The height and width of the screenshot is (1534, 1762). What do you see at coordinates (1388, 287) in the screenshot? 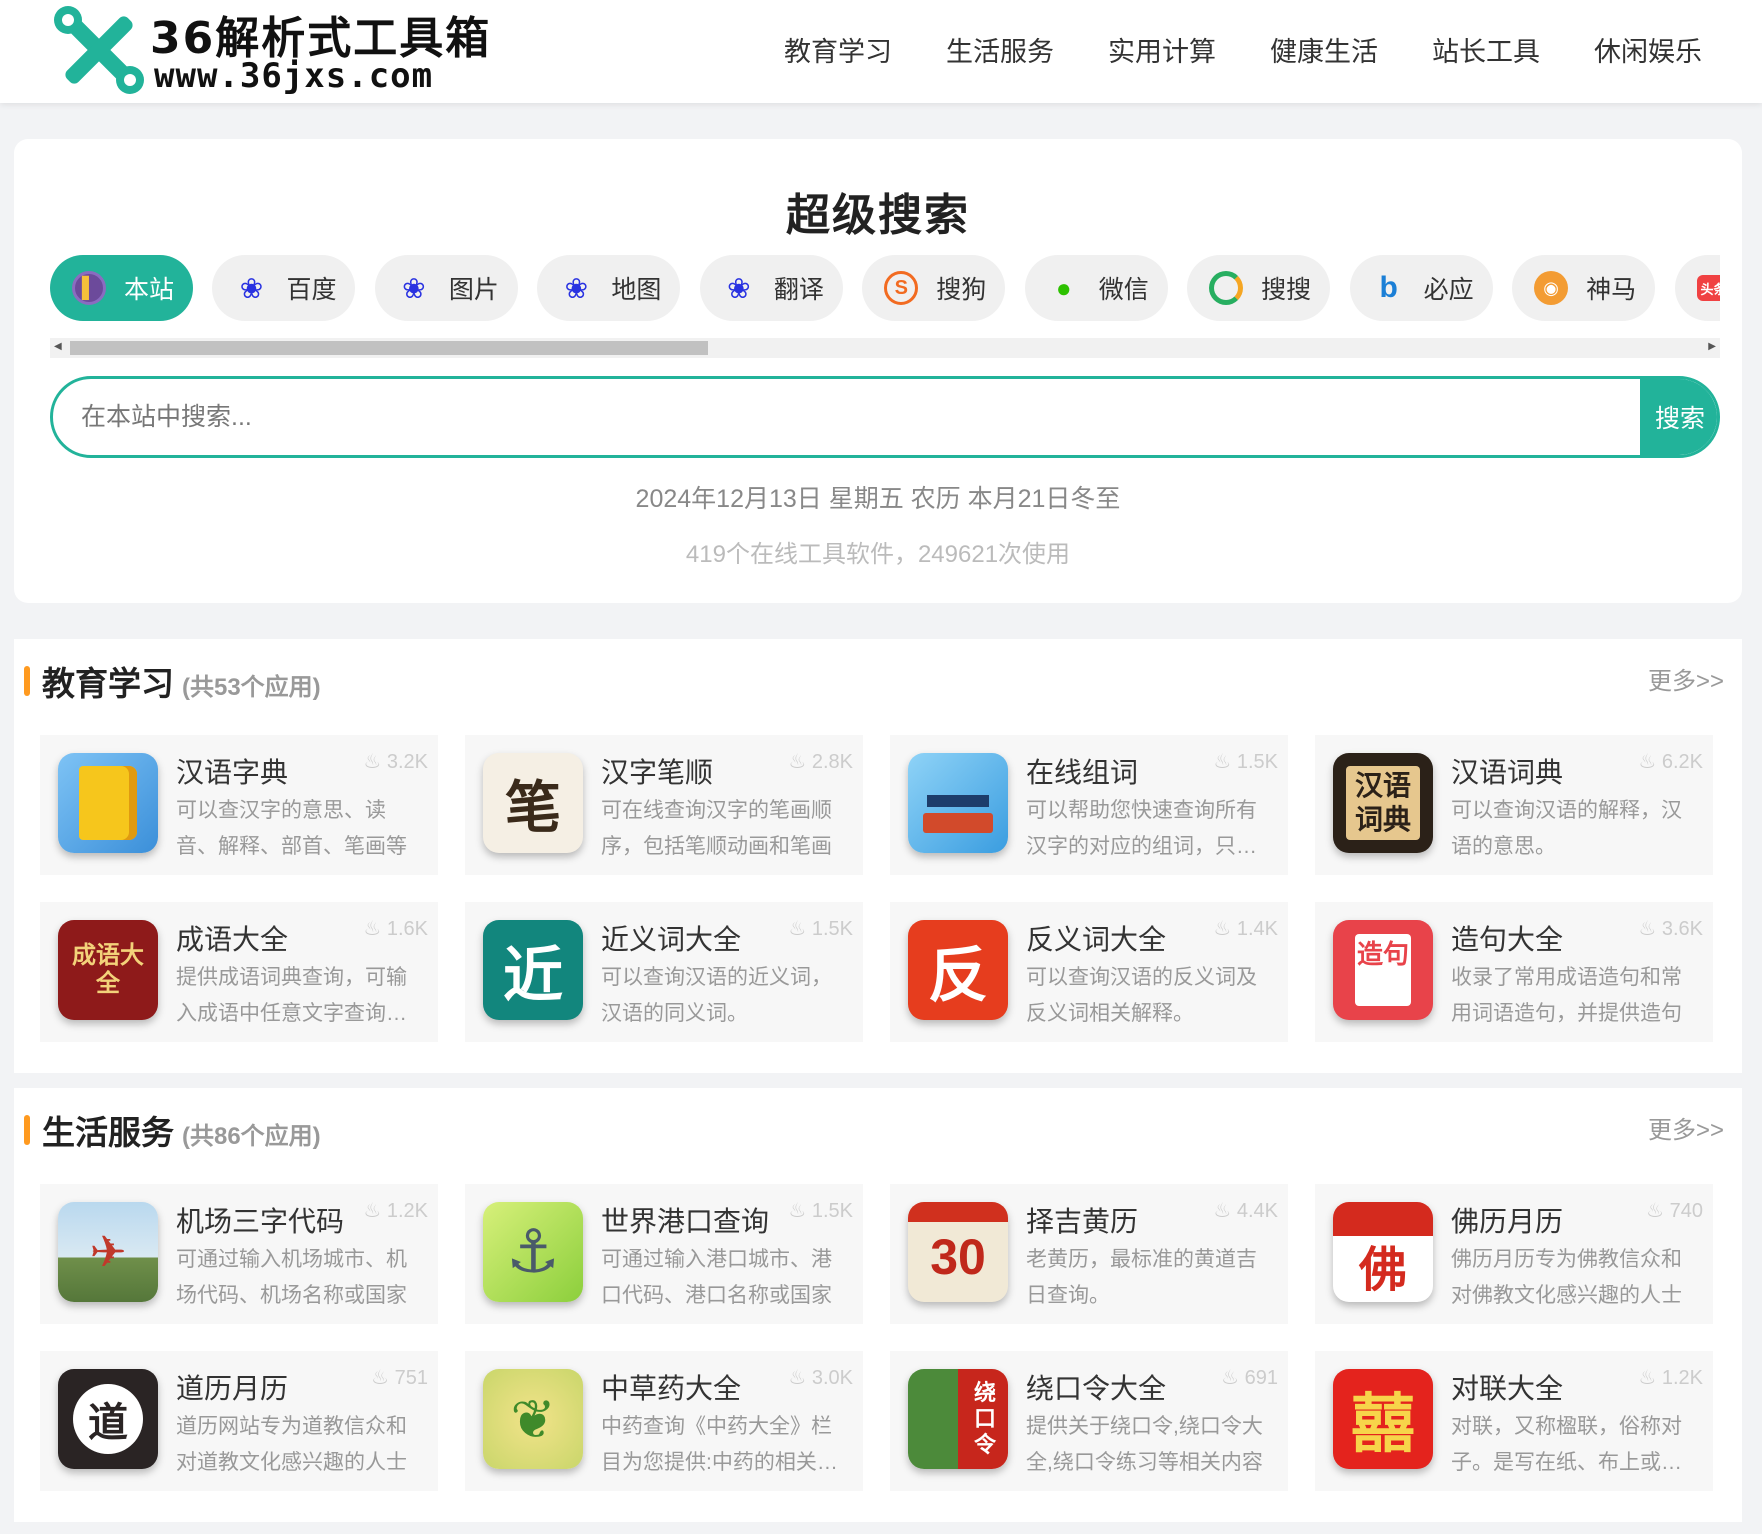
I see `bing-icon: b` at bounding box center [1388, 287].